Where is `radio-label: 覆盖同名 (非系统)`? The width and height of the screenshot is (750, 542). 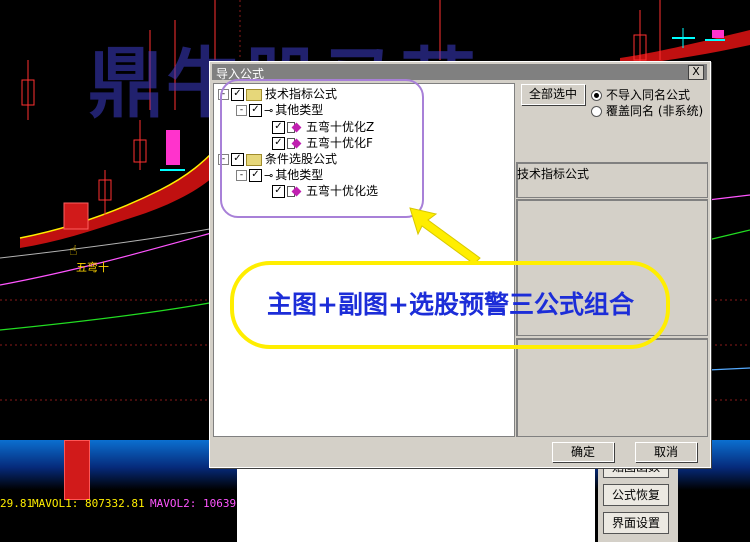
radio-label: 覆盖同名 (非系统) is located at coordinates (655, 111).